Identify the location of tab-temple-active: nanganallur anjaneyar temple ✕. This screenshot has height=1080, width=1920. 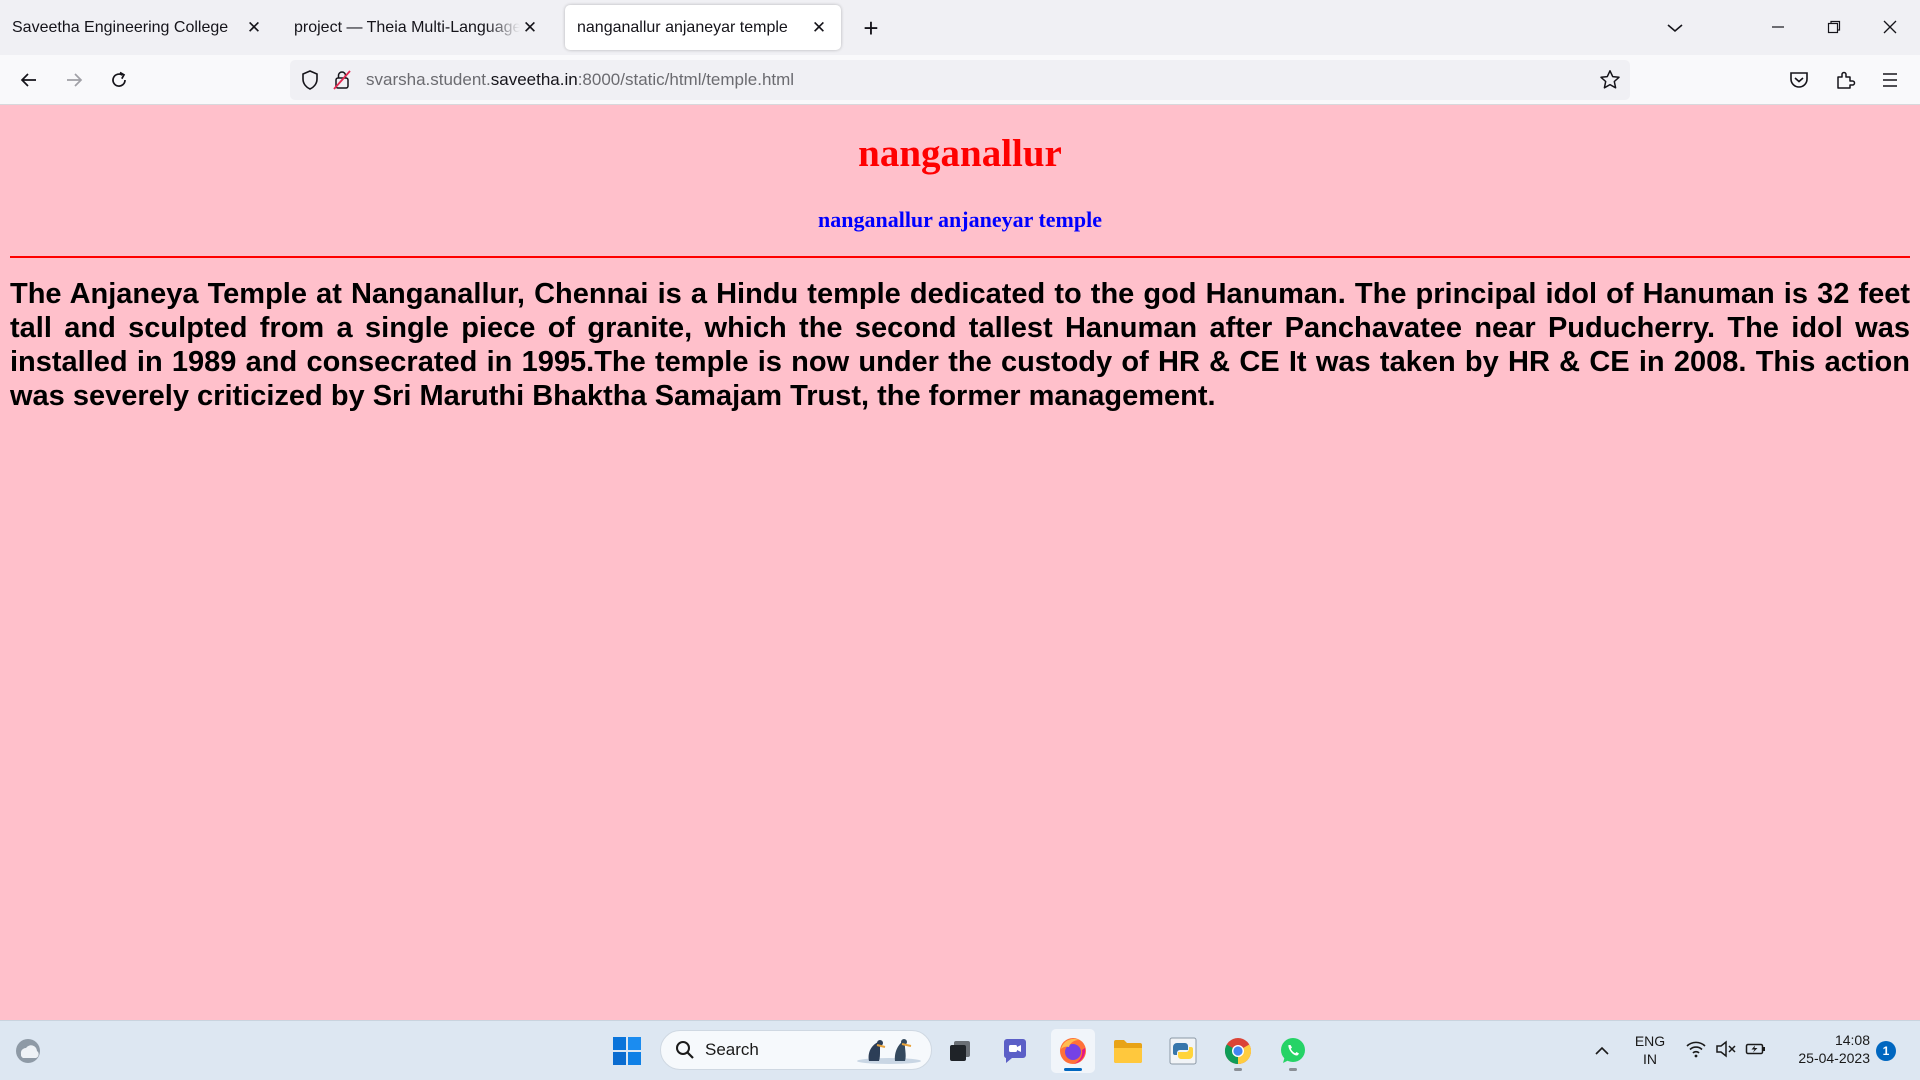
(703, 27).